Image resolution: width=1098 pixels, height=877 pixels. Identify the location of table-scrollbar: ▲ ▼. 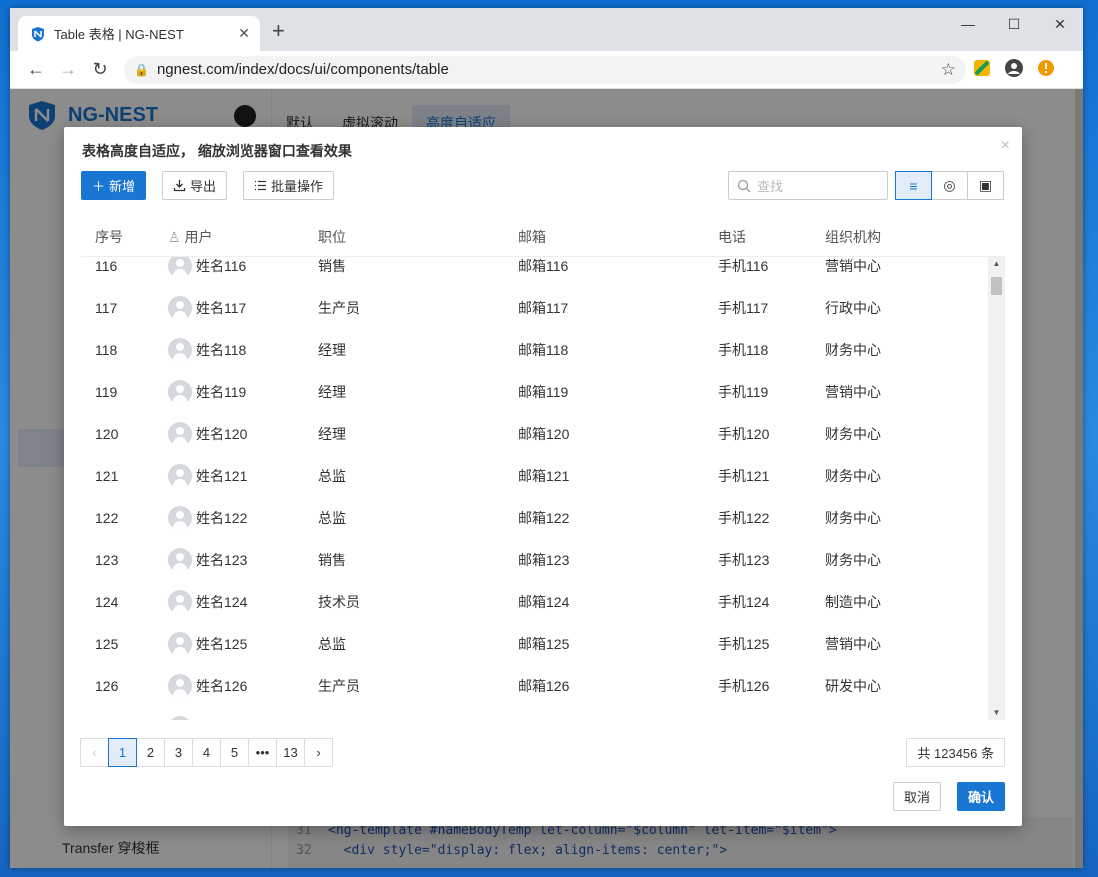
(996, 488).